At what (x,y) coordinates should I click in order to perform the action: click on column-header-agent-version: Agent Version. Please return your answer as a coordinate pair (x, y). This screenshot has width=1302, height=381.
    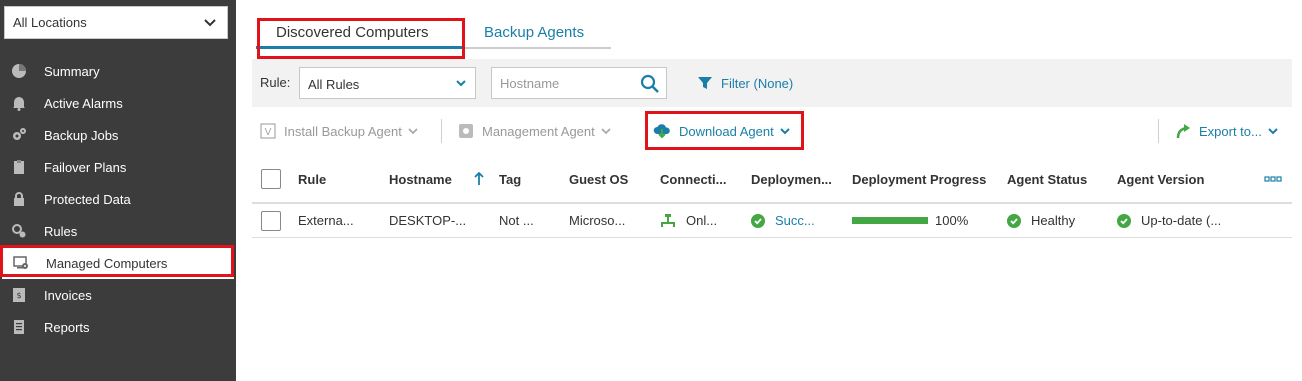
    Looking at the image, I should click on (1160, 179).